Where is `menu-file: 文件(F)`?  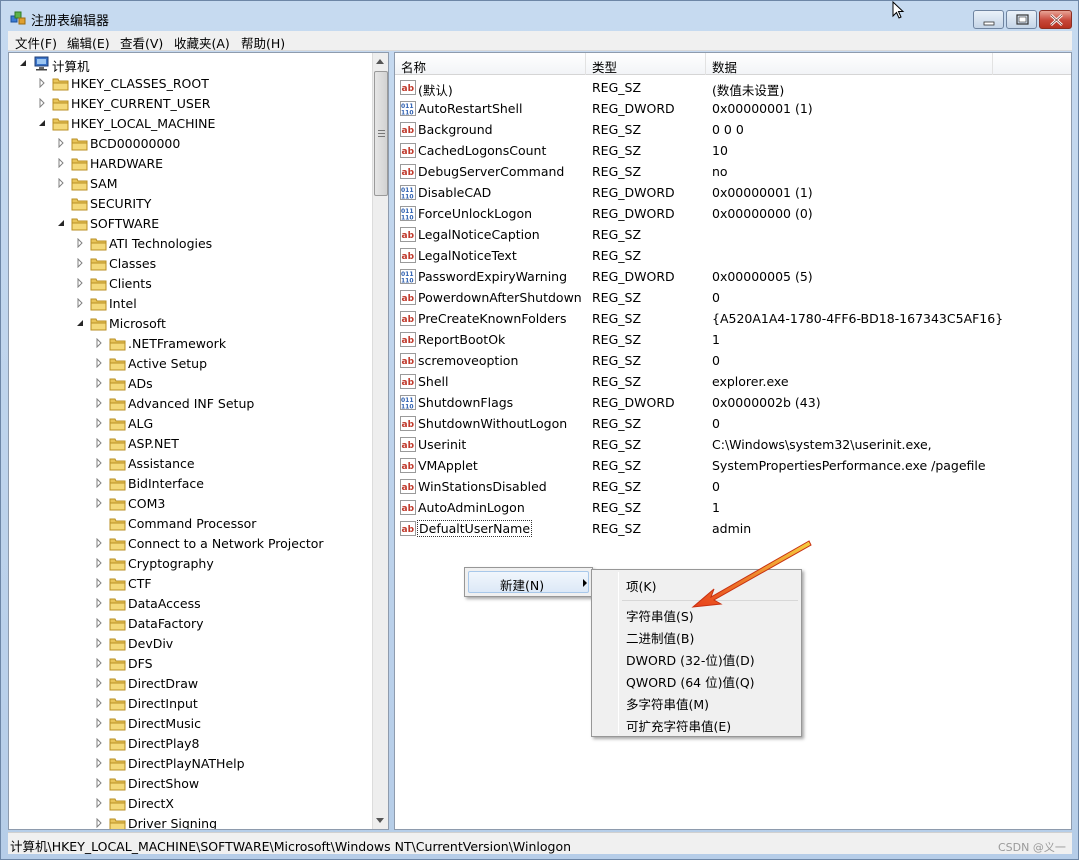 menu-file: 文件(F) is located at coordinates (36, 42).